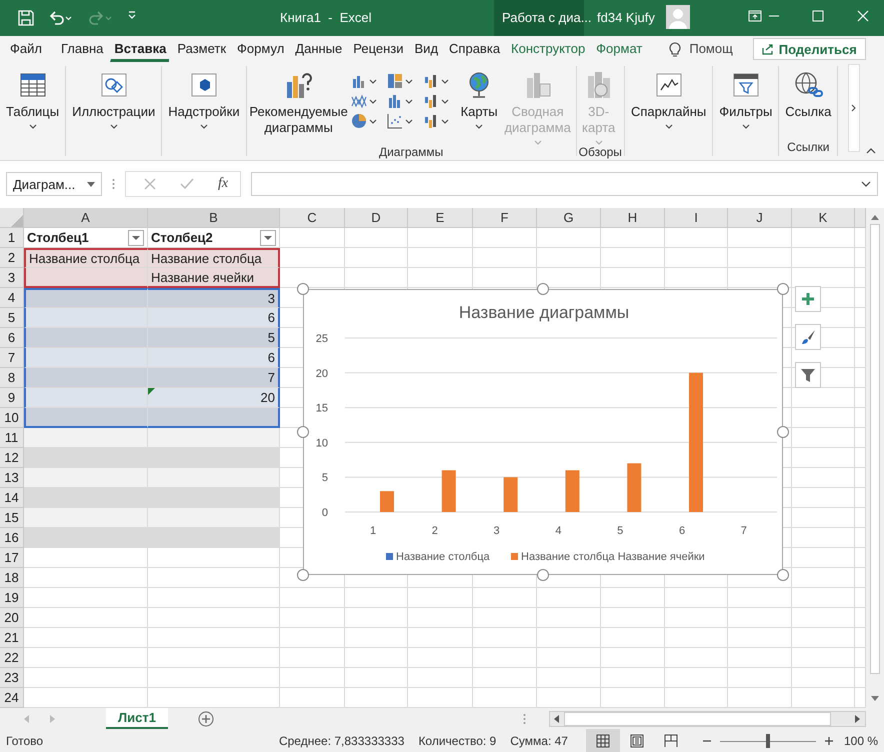 The width and height of the screenshot is (884, 752). I want to click on ribbon-button: Надстройки, so click(204, 99).